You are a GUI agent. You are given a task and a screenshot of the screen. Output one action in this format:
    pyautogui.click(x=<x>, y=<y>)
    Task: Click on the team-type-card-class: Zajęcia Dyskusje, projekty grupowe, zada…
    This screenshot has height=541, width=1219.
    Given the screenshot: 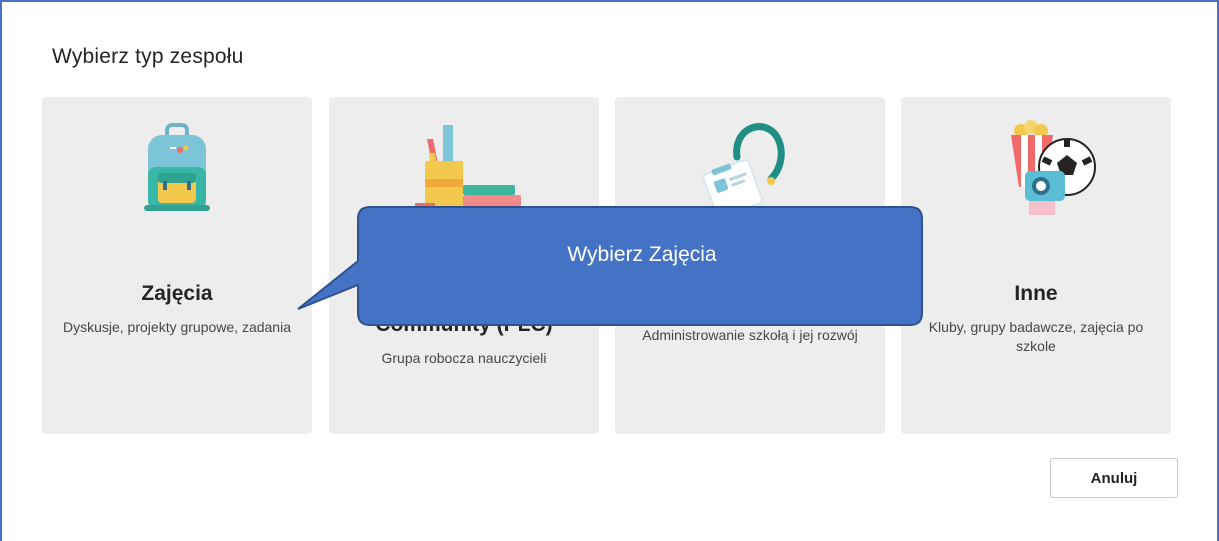 What is the action you would take?
    pyautogui.click(x=177, y=265)
    